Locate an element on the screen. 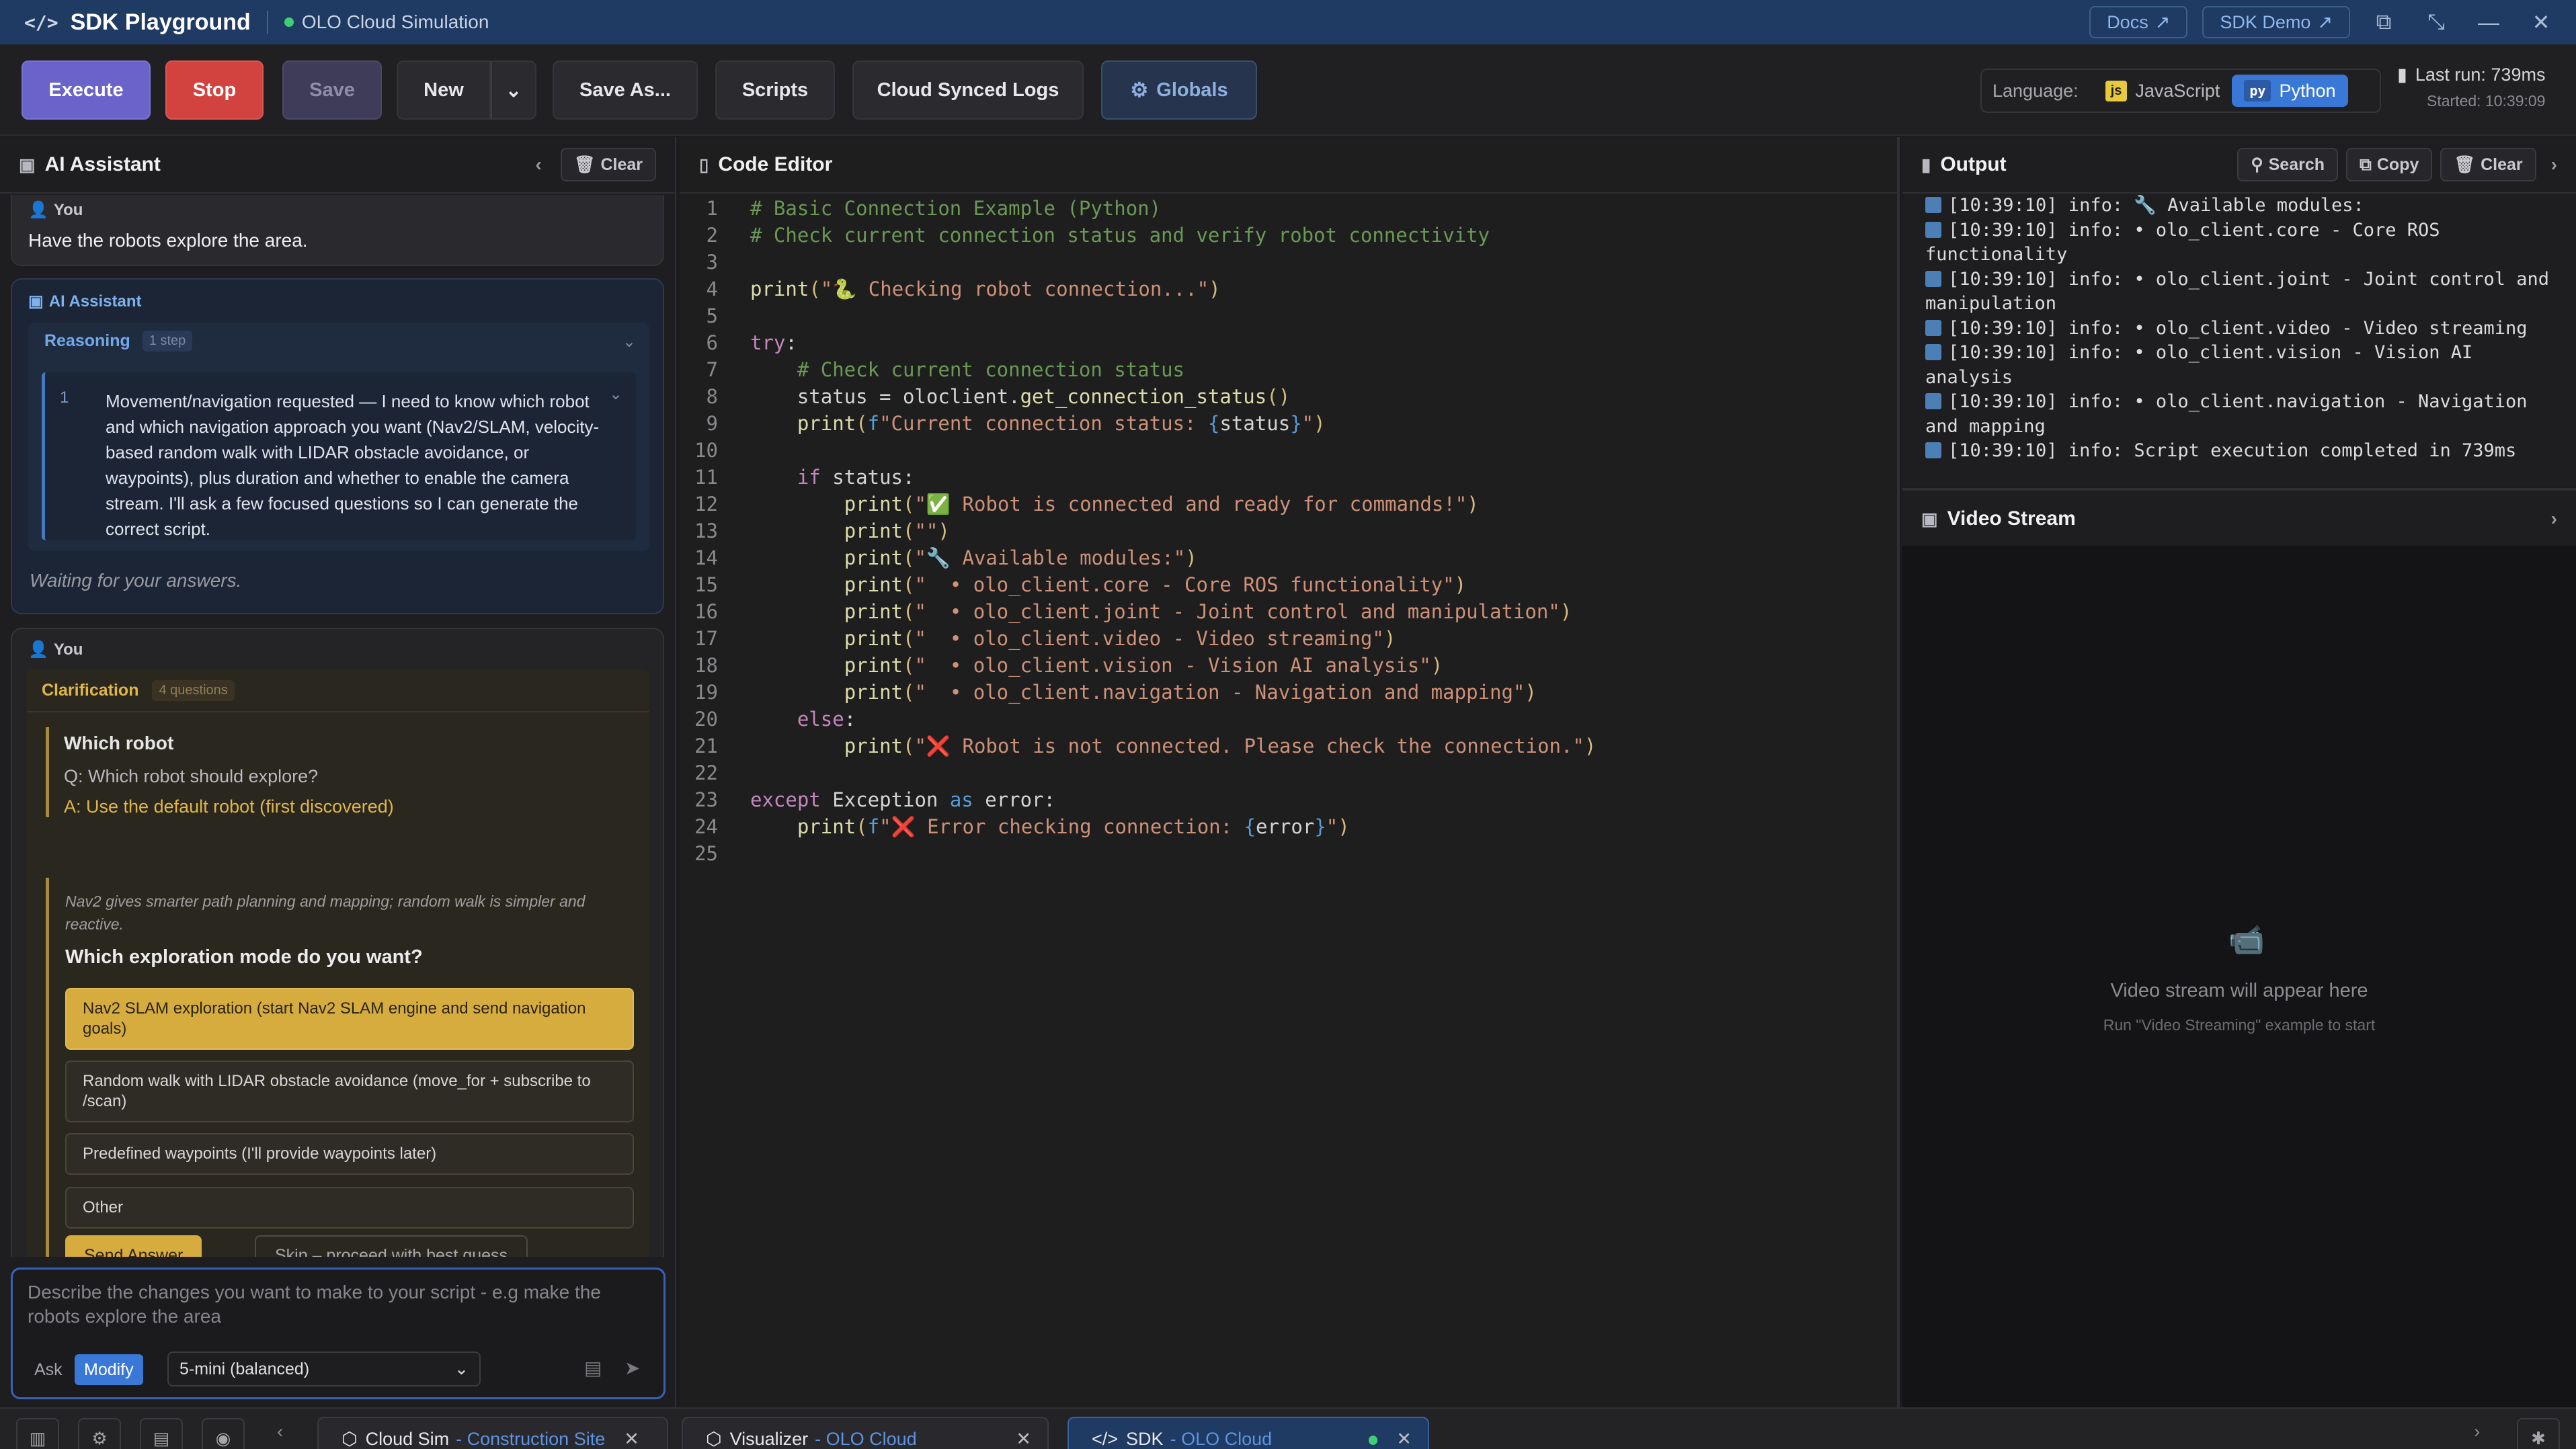  chart-icon: ▮ is located at coordinates (1926, 164).